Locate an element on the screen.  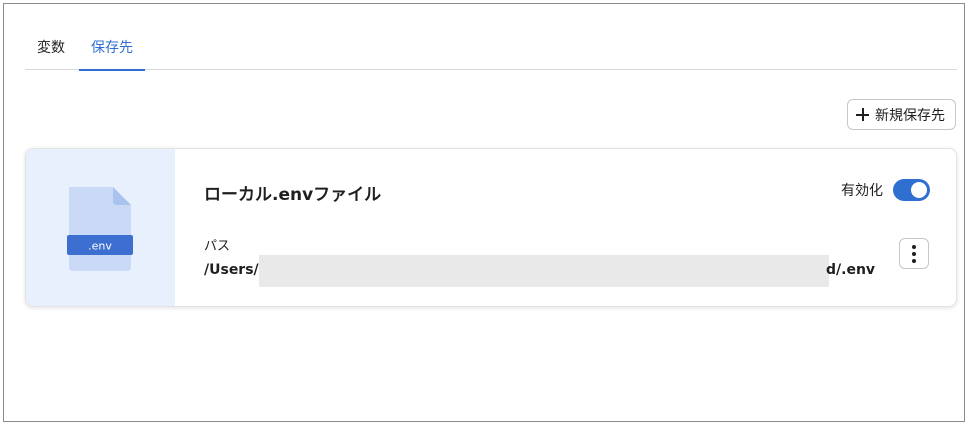
file-icon-label: .env is located at coordinates (100, 246).